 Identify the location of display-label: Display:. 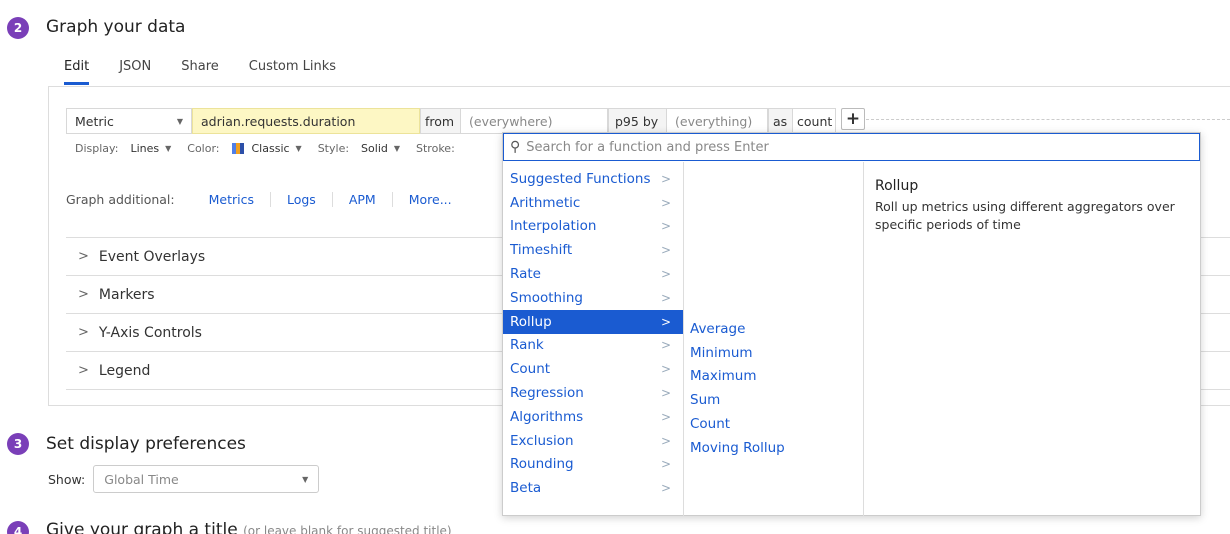
(97, 148).